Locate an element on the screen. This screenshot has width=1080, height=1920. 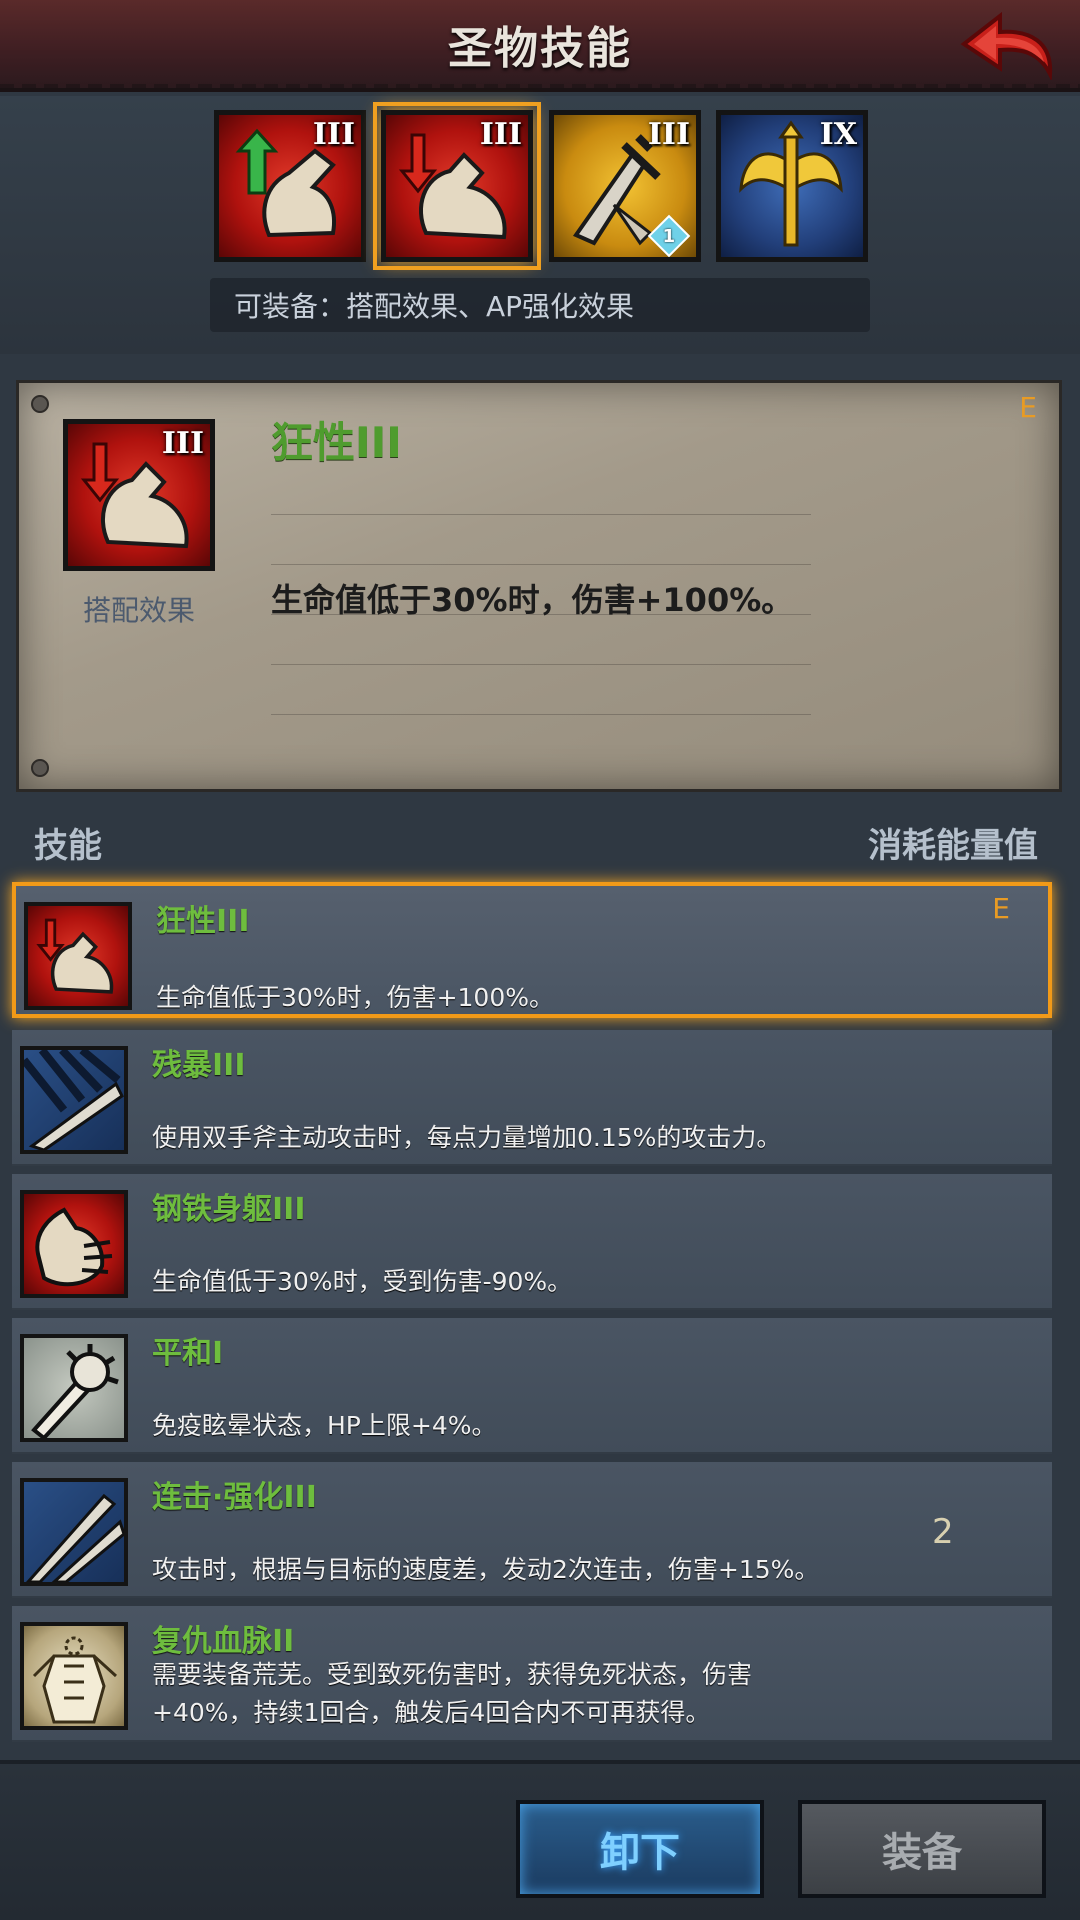
skill-desc: 使用双手斧主动攻击时，每点力量增加0.15%的攻击力。 is located at coordinates (467, 1137).